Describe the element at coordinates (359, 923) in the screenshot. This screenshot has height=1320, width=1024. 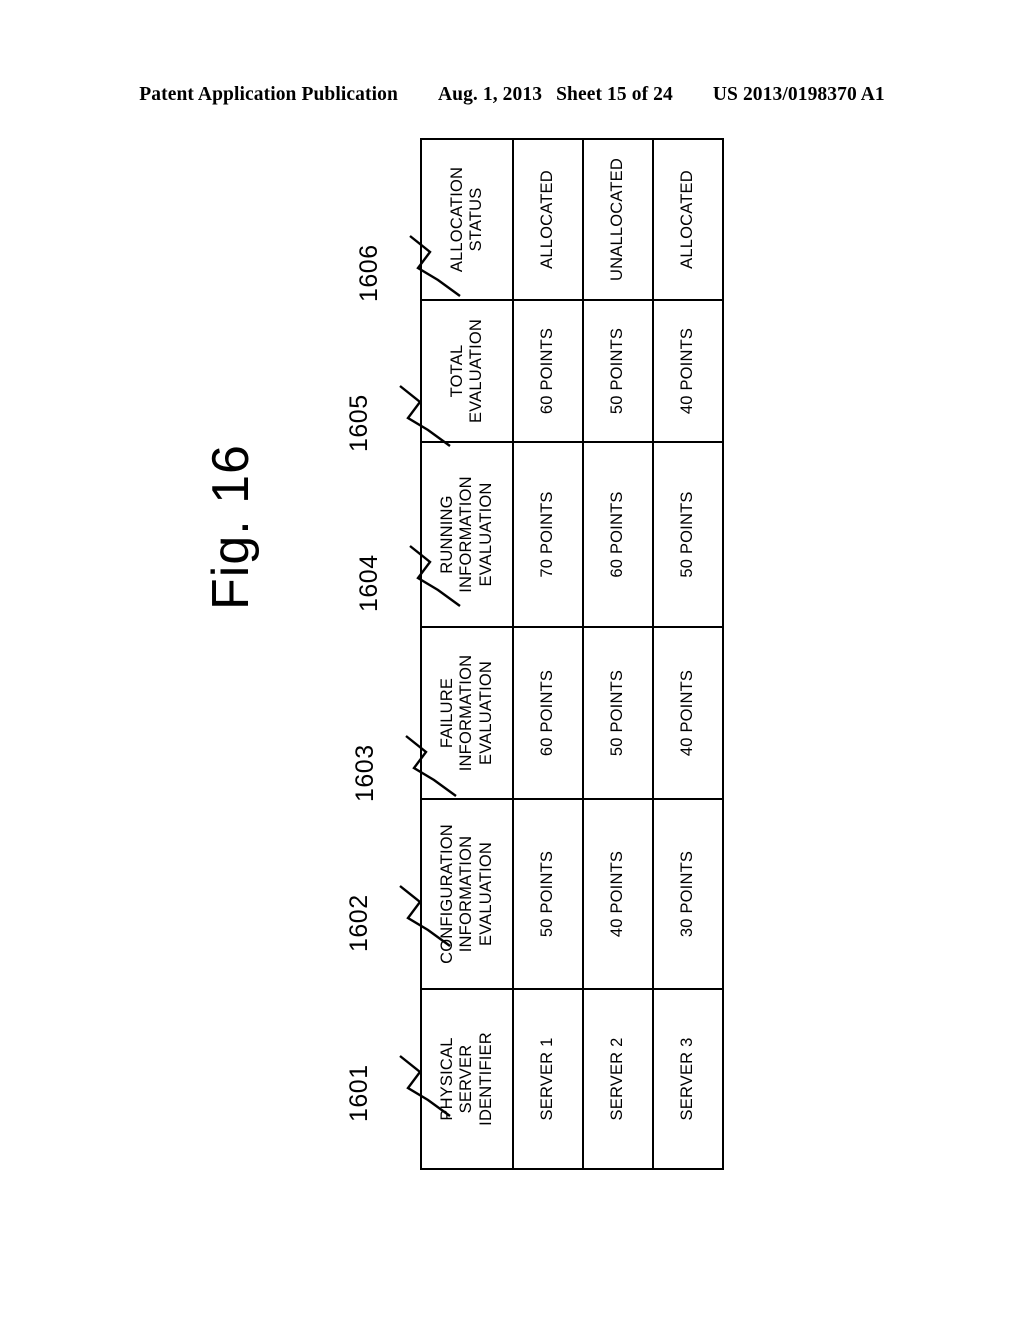
I see `reference-numeral-1602-text: 1602` at that location.